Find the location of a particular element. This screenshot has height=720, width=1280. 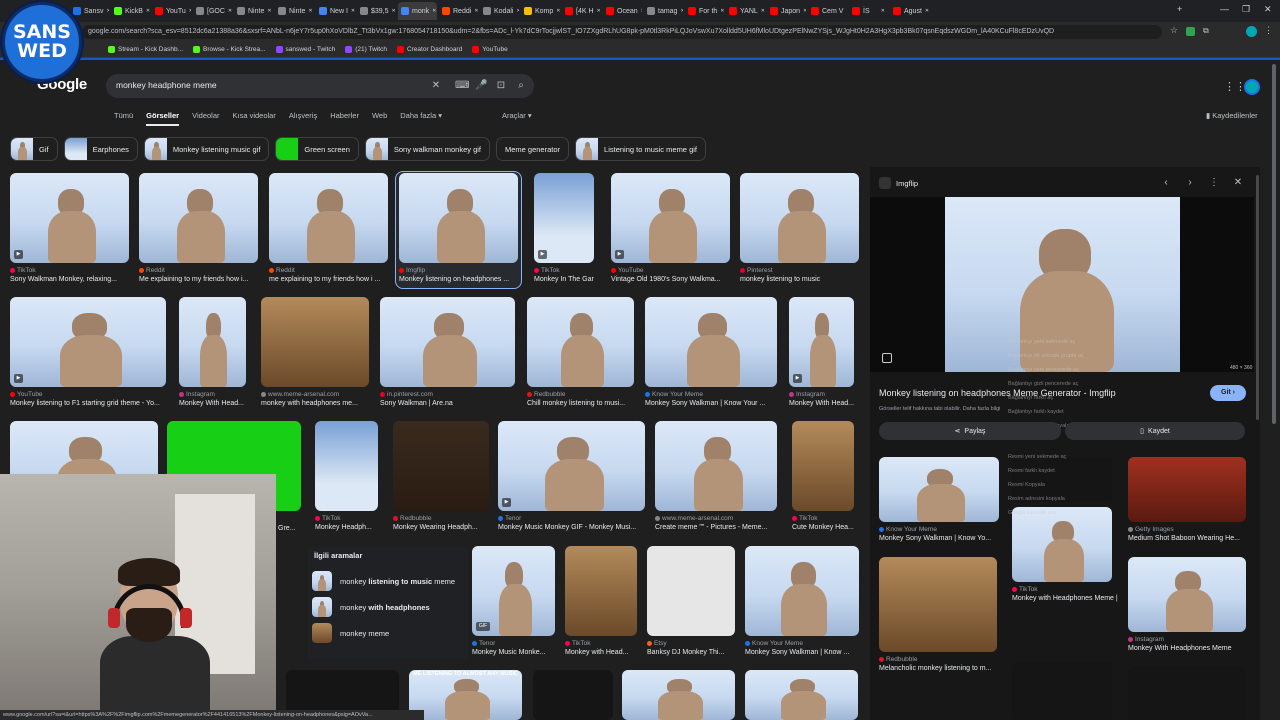

bookmark-item: Creator Dashboard is located at coordinates (429, 49).